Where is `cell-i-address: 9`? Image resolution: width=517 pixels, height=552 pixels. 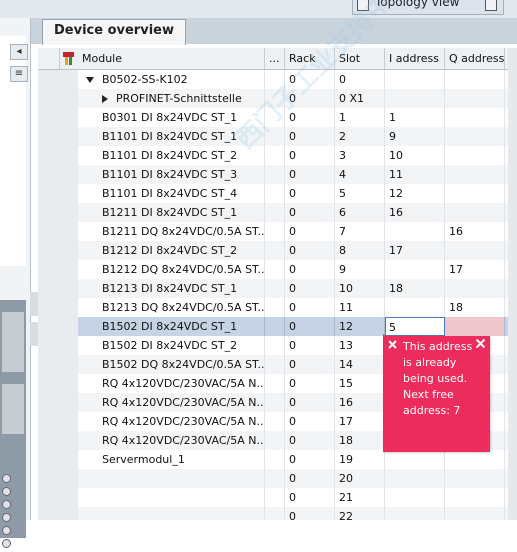
cell-i-address: 9 is located at coordinates (415, 136).